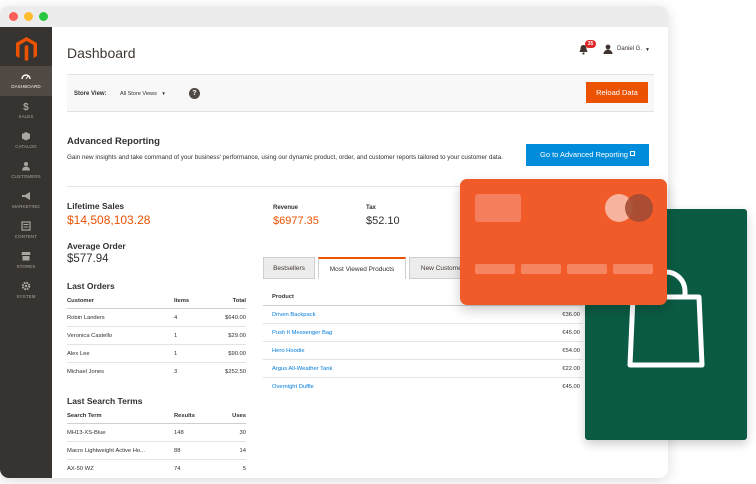 This screenshot has height=484, width=756. What do you see at coordinates (177, 469) in the screenshot?
I see `search-results: 74` at bounding box center [177, 469].